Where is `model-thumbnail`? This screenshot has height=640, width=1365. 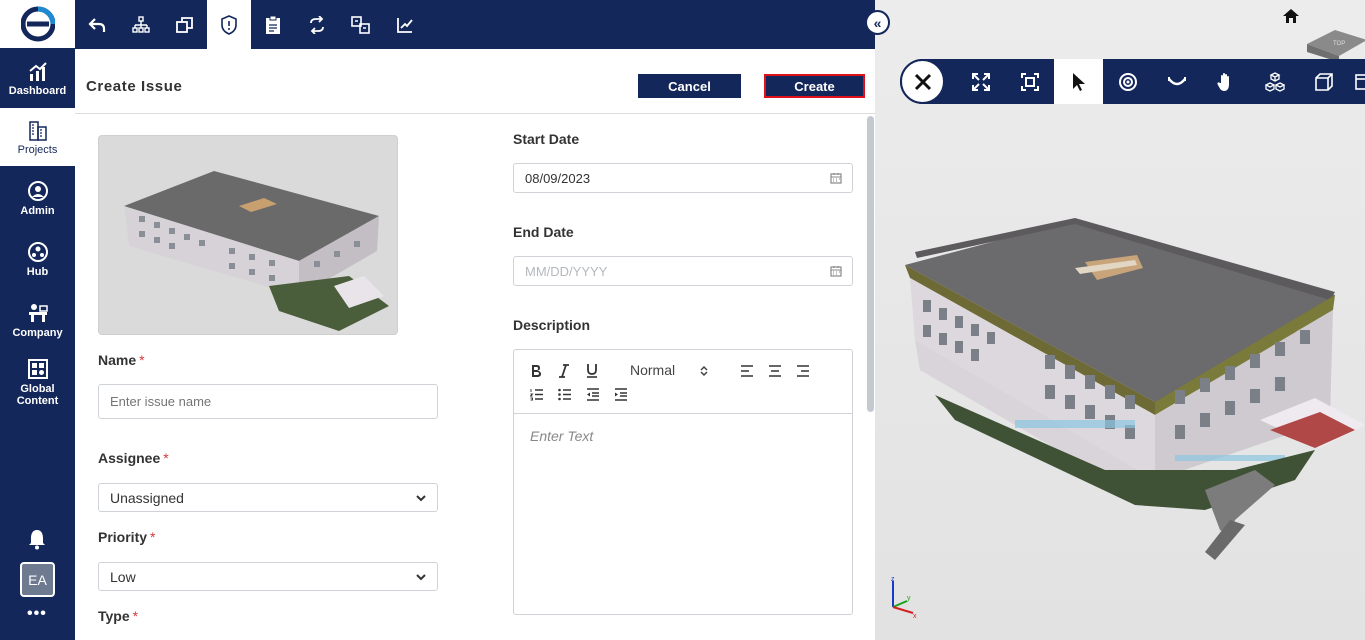
model-thumbnail is located at coordinates (248, 235).